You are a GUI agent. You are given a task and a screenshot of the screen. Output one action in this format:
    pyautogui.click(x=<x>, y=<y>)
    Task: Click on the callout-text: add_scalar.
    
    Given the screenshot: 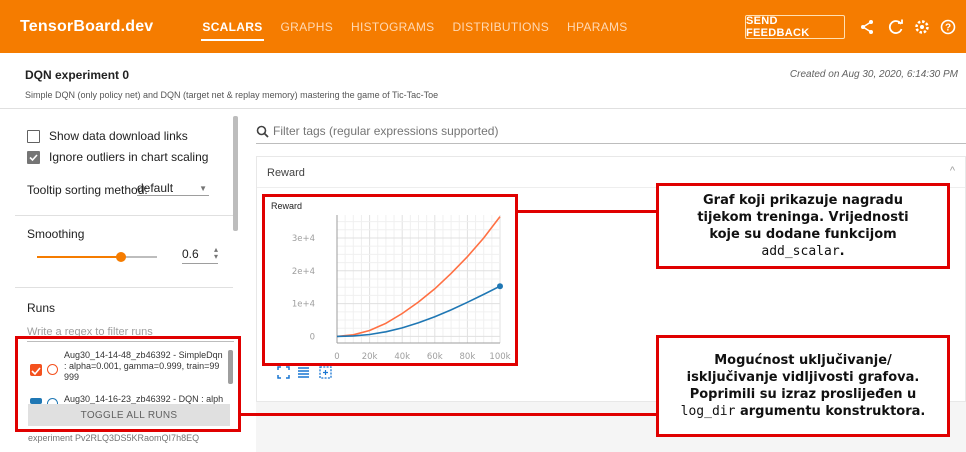 What is the action you would take?
    pyautogui.click(x=802, y=251)
    